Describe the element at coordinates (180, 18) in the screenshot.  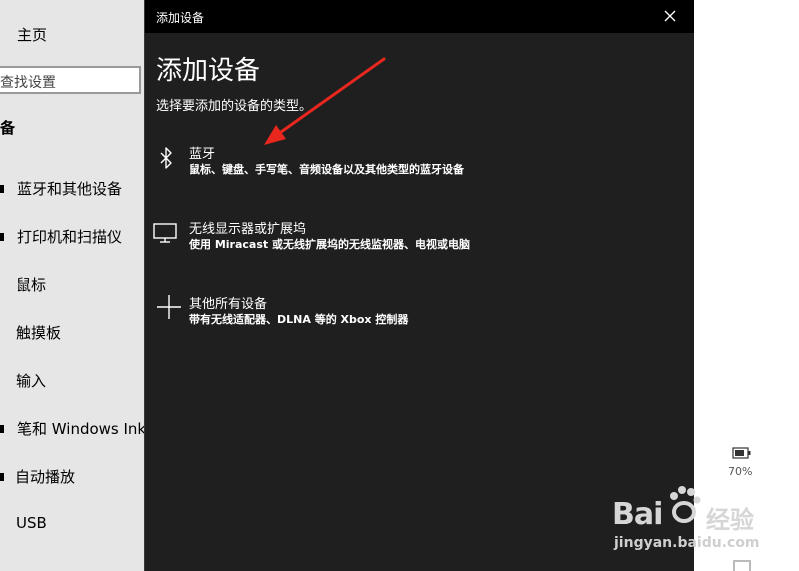
I see `window-title: 添加设备` at that location.